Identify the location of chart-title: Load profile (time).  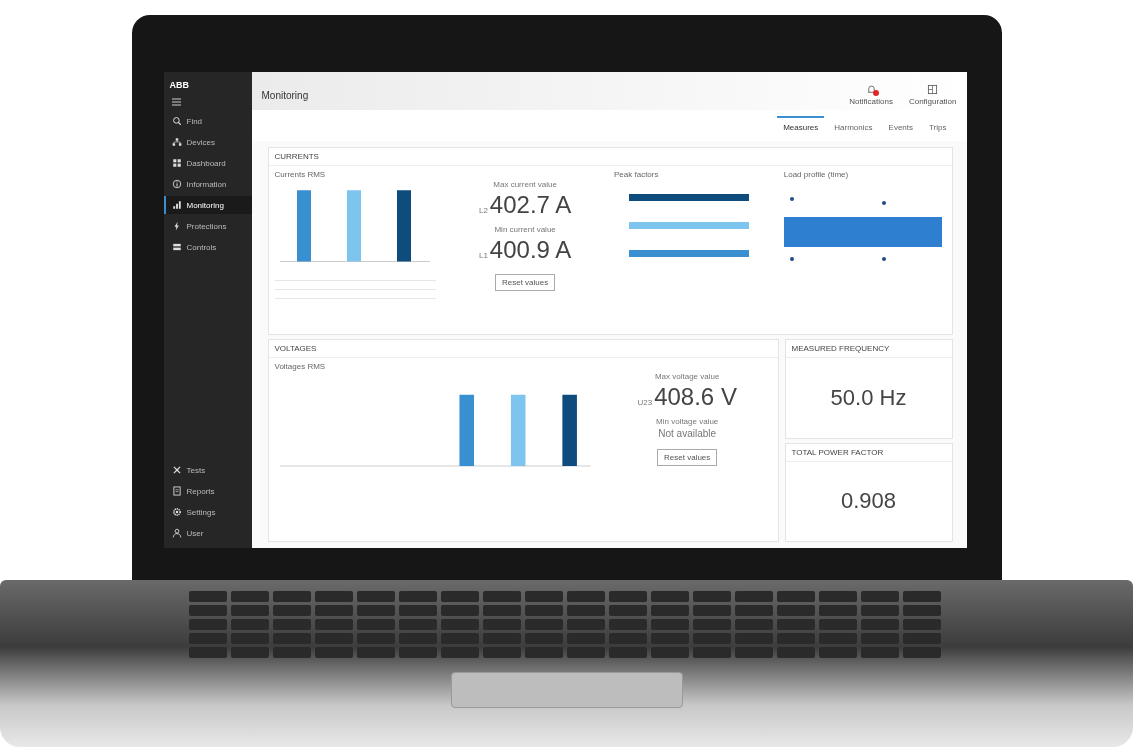
(816, 174).